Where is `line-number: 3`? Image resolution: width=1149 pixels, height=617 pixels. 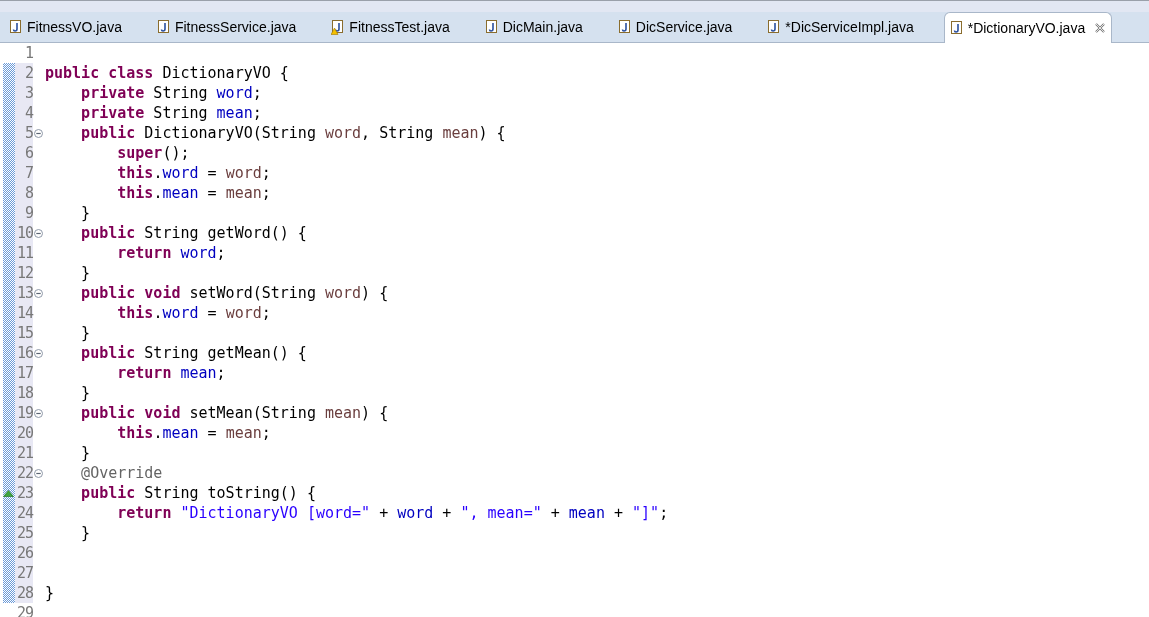
line-number: 3 is located at coordinates (24, 93).